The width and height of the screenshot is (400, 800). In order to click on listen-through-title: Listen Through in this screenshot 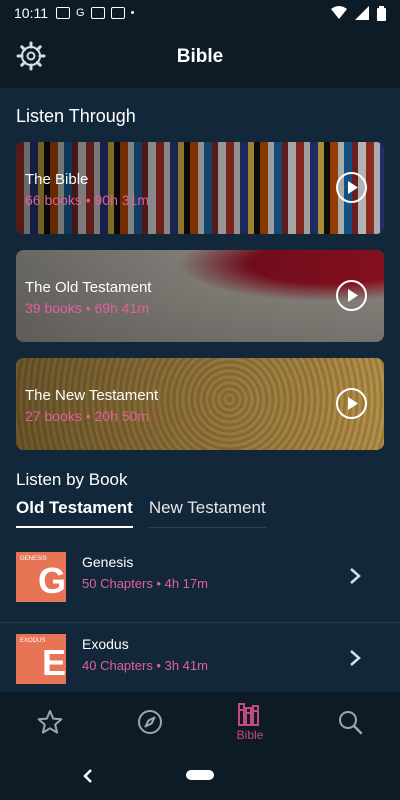, I will do `click(76, 116)`.